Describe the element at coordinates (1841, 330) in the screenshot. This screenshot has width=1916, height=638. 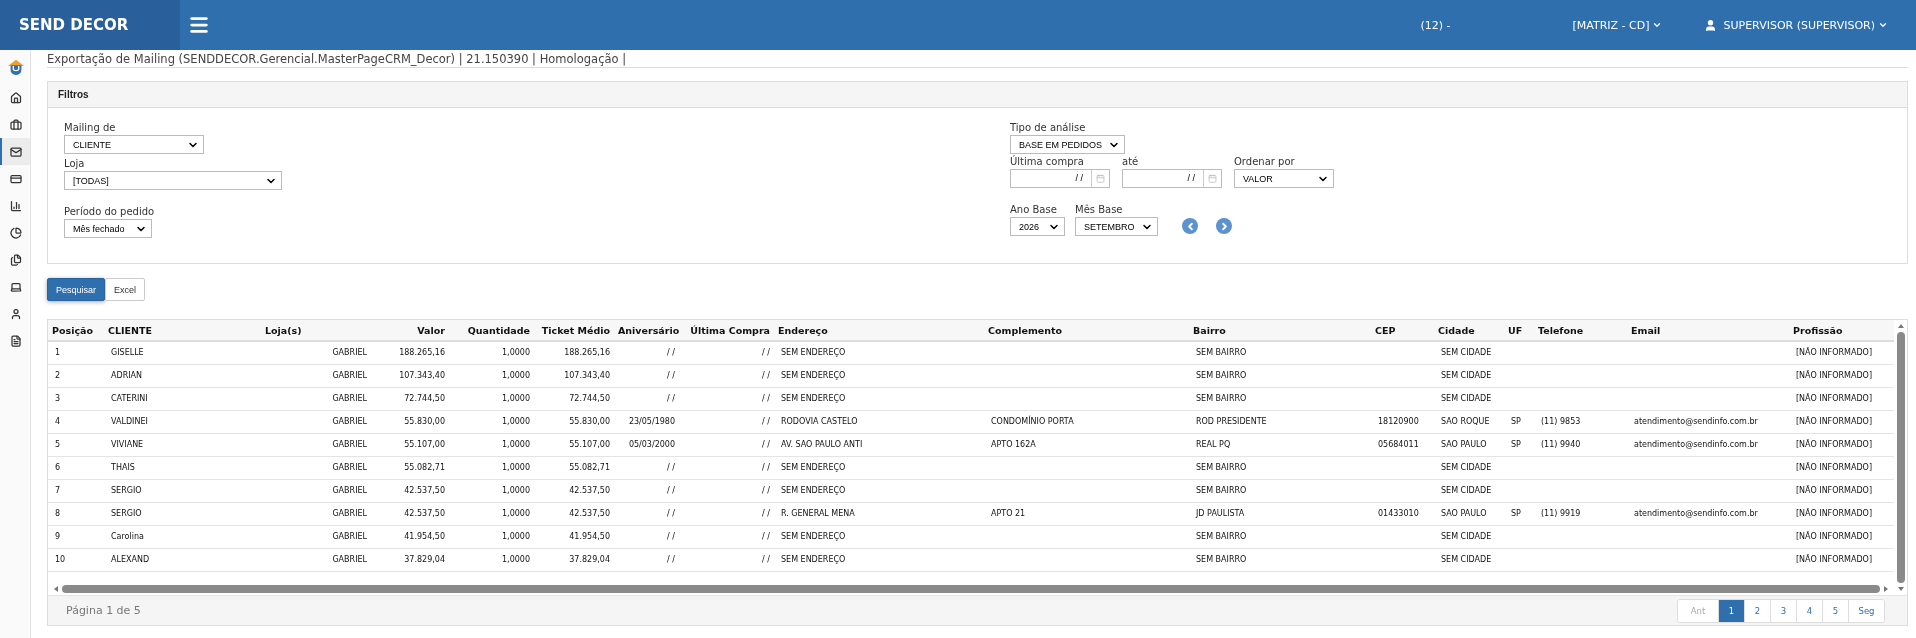
I see `column-header: Profissão` at that location.